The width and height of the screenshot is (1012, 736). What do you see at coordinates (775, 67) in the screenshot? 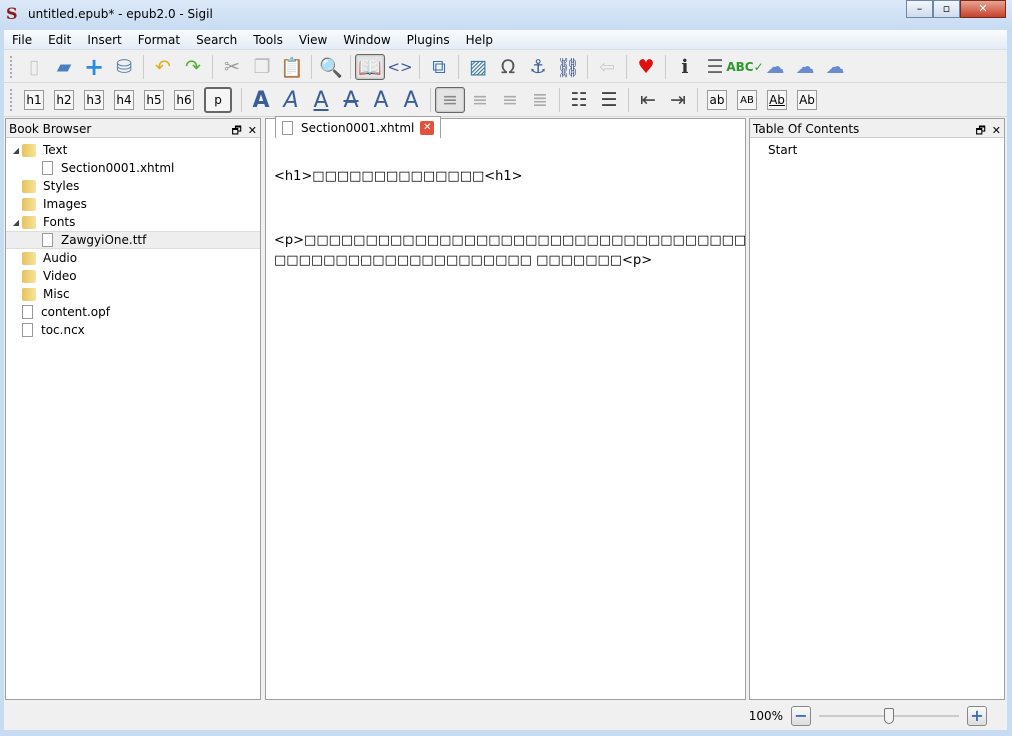
I see `plugin-1-icon: ☁` at bounding box center [775, 67].